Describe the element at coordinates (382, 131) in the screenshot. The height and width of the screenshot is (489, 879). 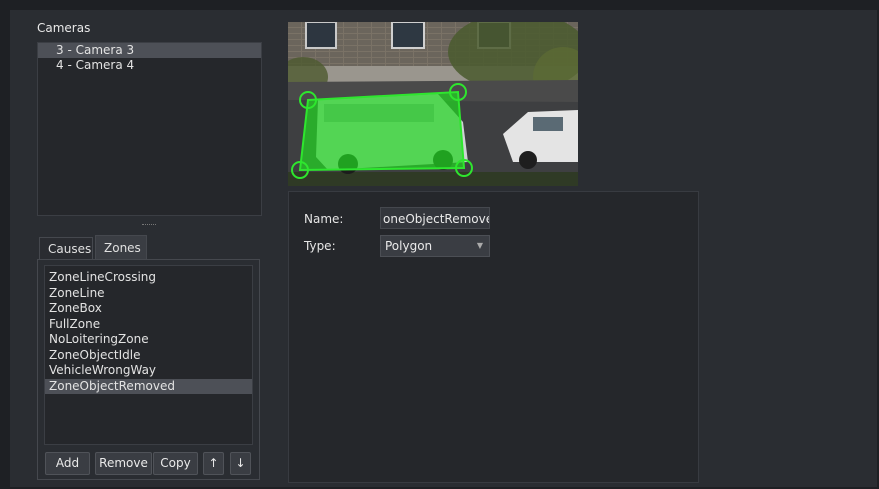
I see `zone-polygon` at that location.